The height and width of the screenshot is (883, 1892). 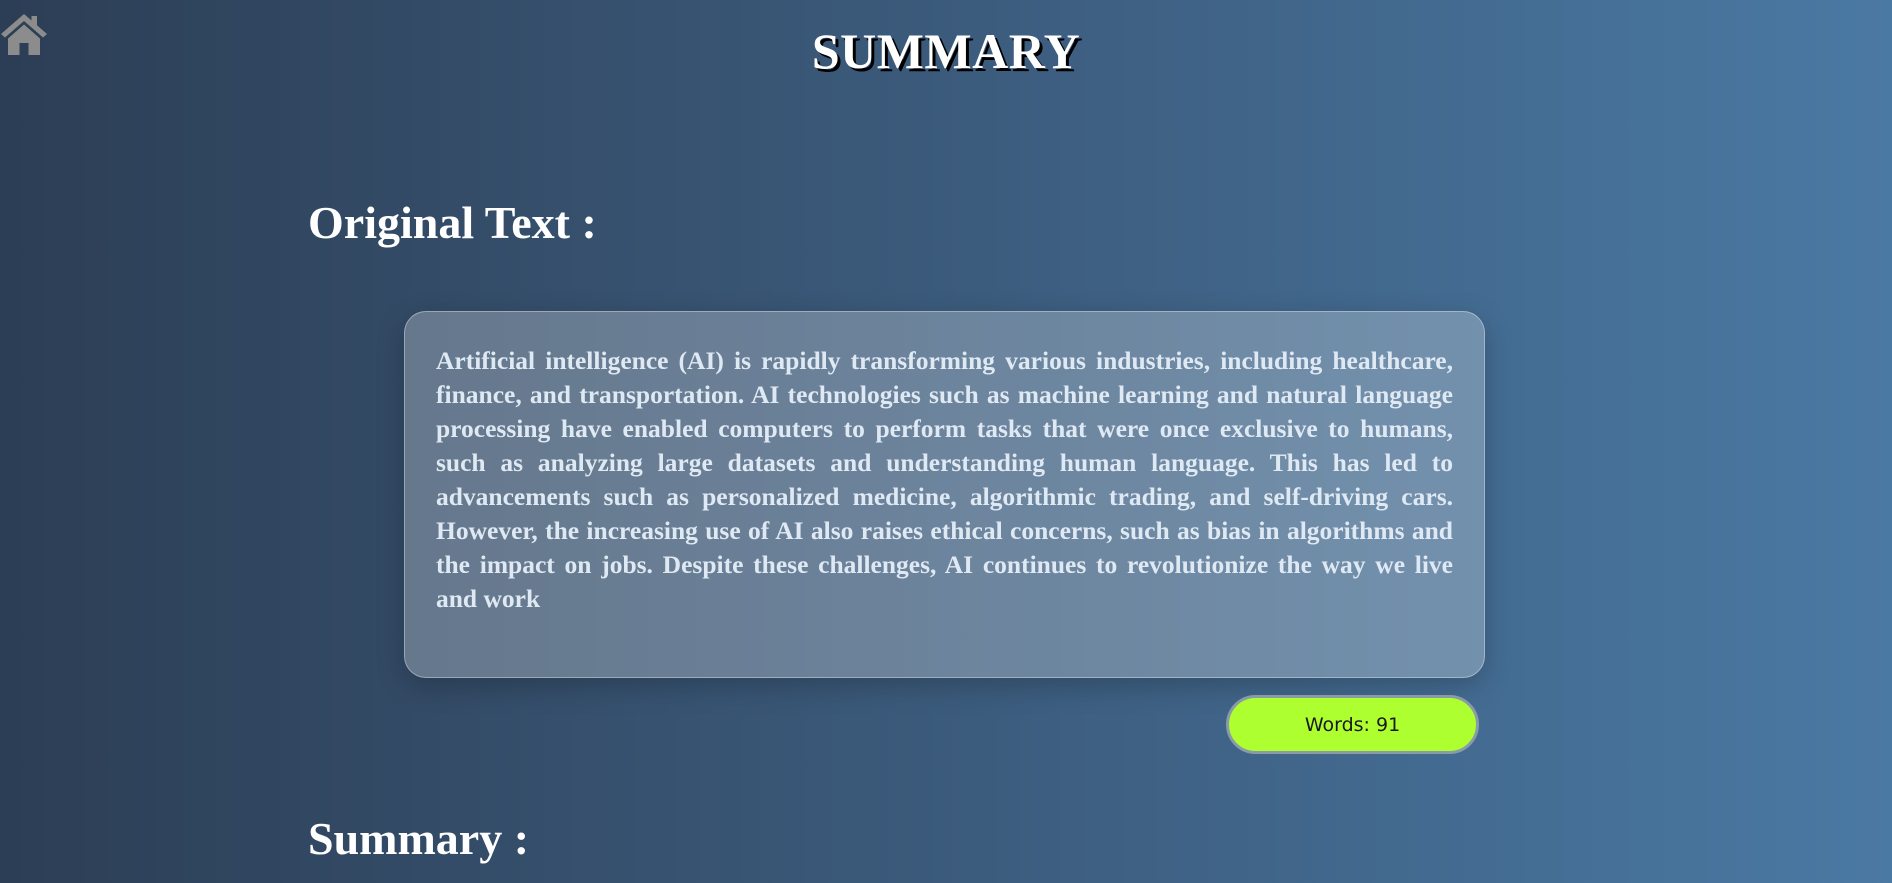 What do you see at coordinates (946, 51) in the screenshot?
I see `page-title: SUMMARY` at bounding box center [946, 51].